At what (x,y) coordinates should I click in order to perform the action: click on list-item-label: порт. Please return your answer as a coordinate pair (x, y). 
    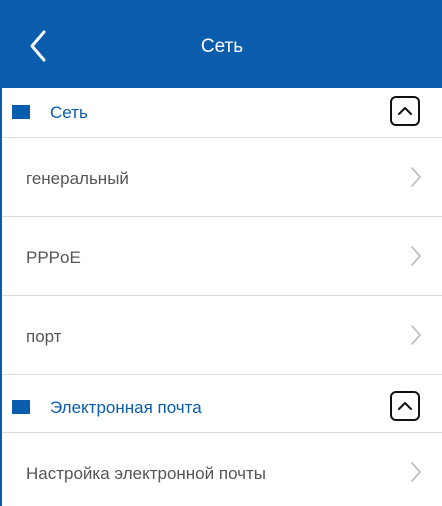
    Looking at the image, I should click on (44, 336).